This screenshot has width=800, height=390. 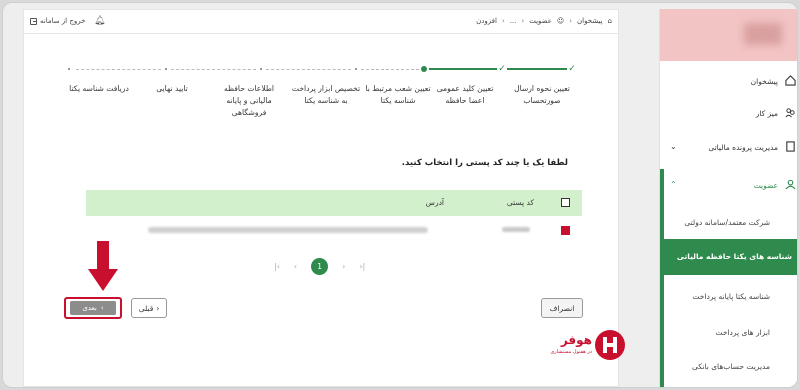 I want to click on next-button-label: بعدی, so click(x=89, y=308).